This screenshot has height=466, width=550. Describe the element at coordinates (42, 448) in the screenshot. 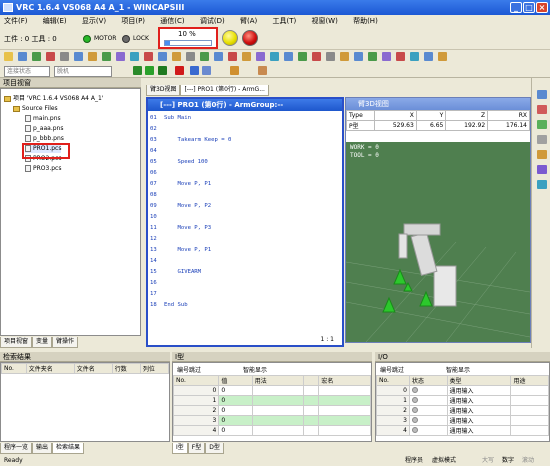

I see `tab-output: 输出` at that location.